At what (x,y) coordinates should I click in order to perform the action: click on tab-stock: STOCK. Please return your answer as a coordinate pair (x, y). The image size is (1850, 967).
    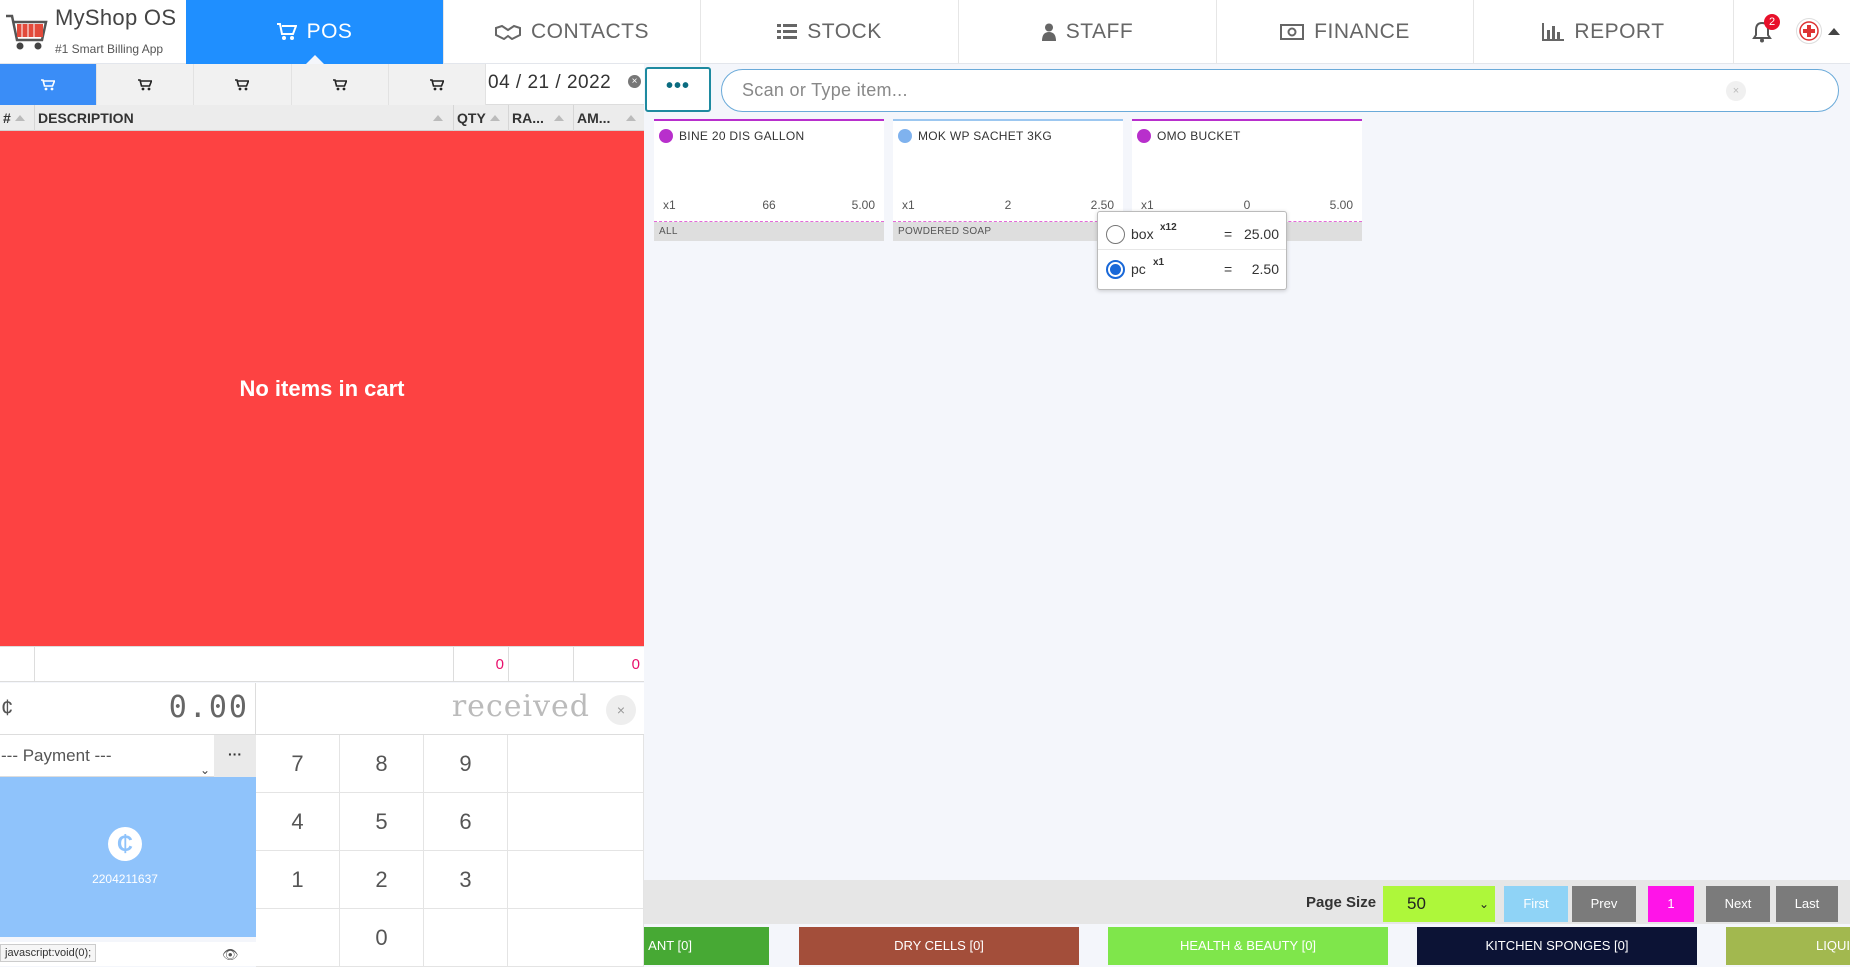
    Looking at the image, I should click on (829, 32).